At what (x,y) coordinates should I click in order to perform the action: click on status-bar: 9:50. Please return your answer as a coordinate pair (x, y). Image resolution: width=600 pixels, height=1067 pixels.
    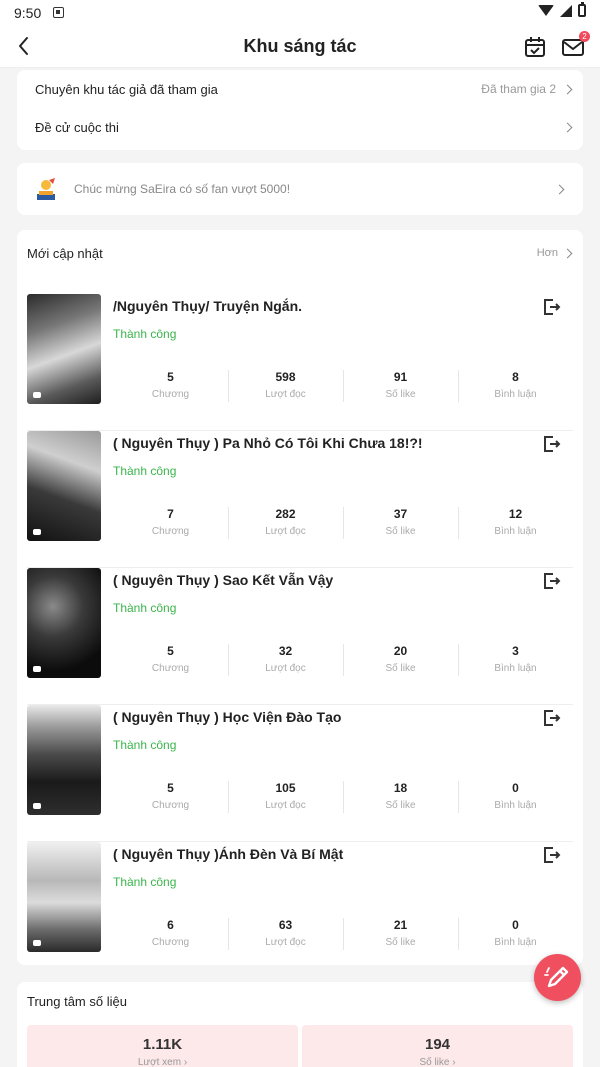
    Looking at the image, I should click on (300, 13).